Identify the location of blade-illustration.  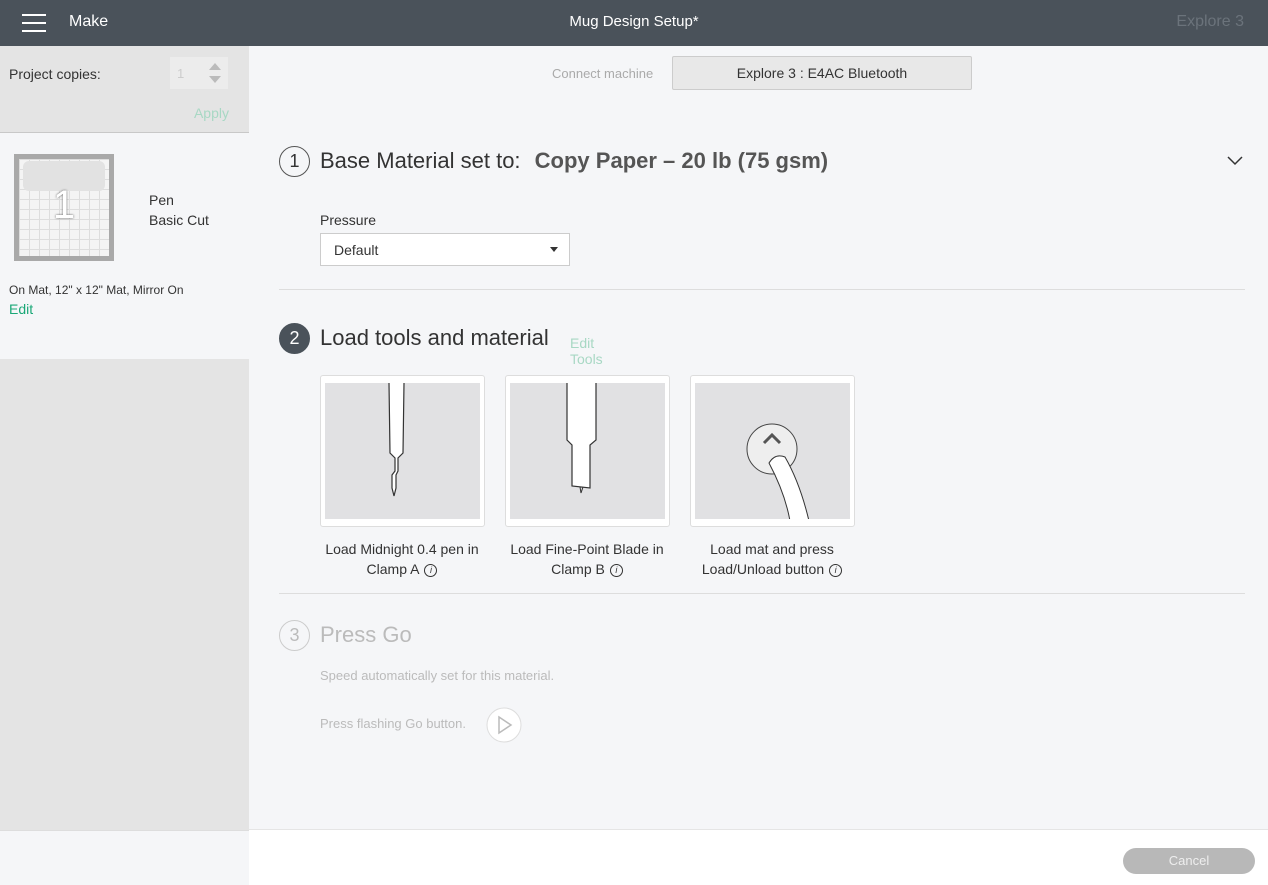
(581, 438).